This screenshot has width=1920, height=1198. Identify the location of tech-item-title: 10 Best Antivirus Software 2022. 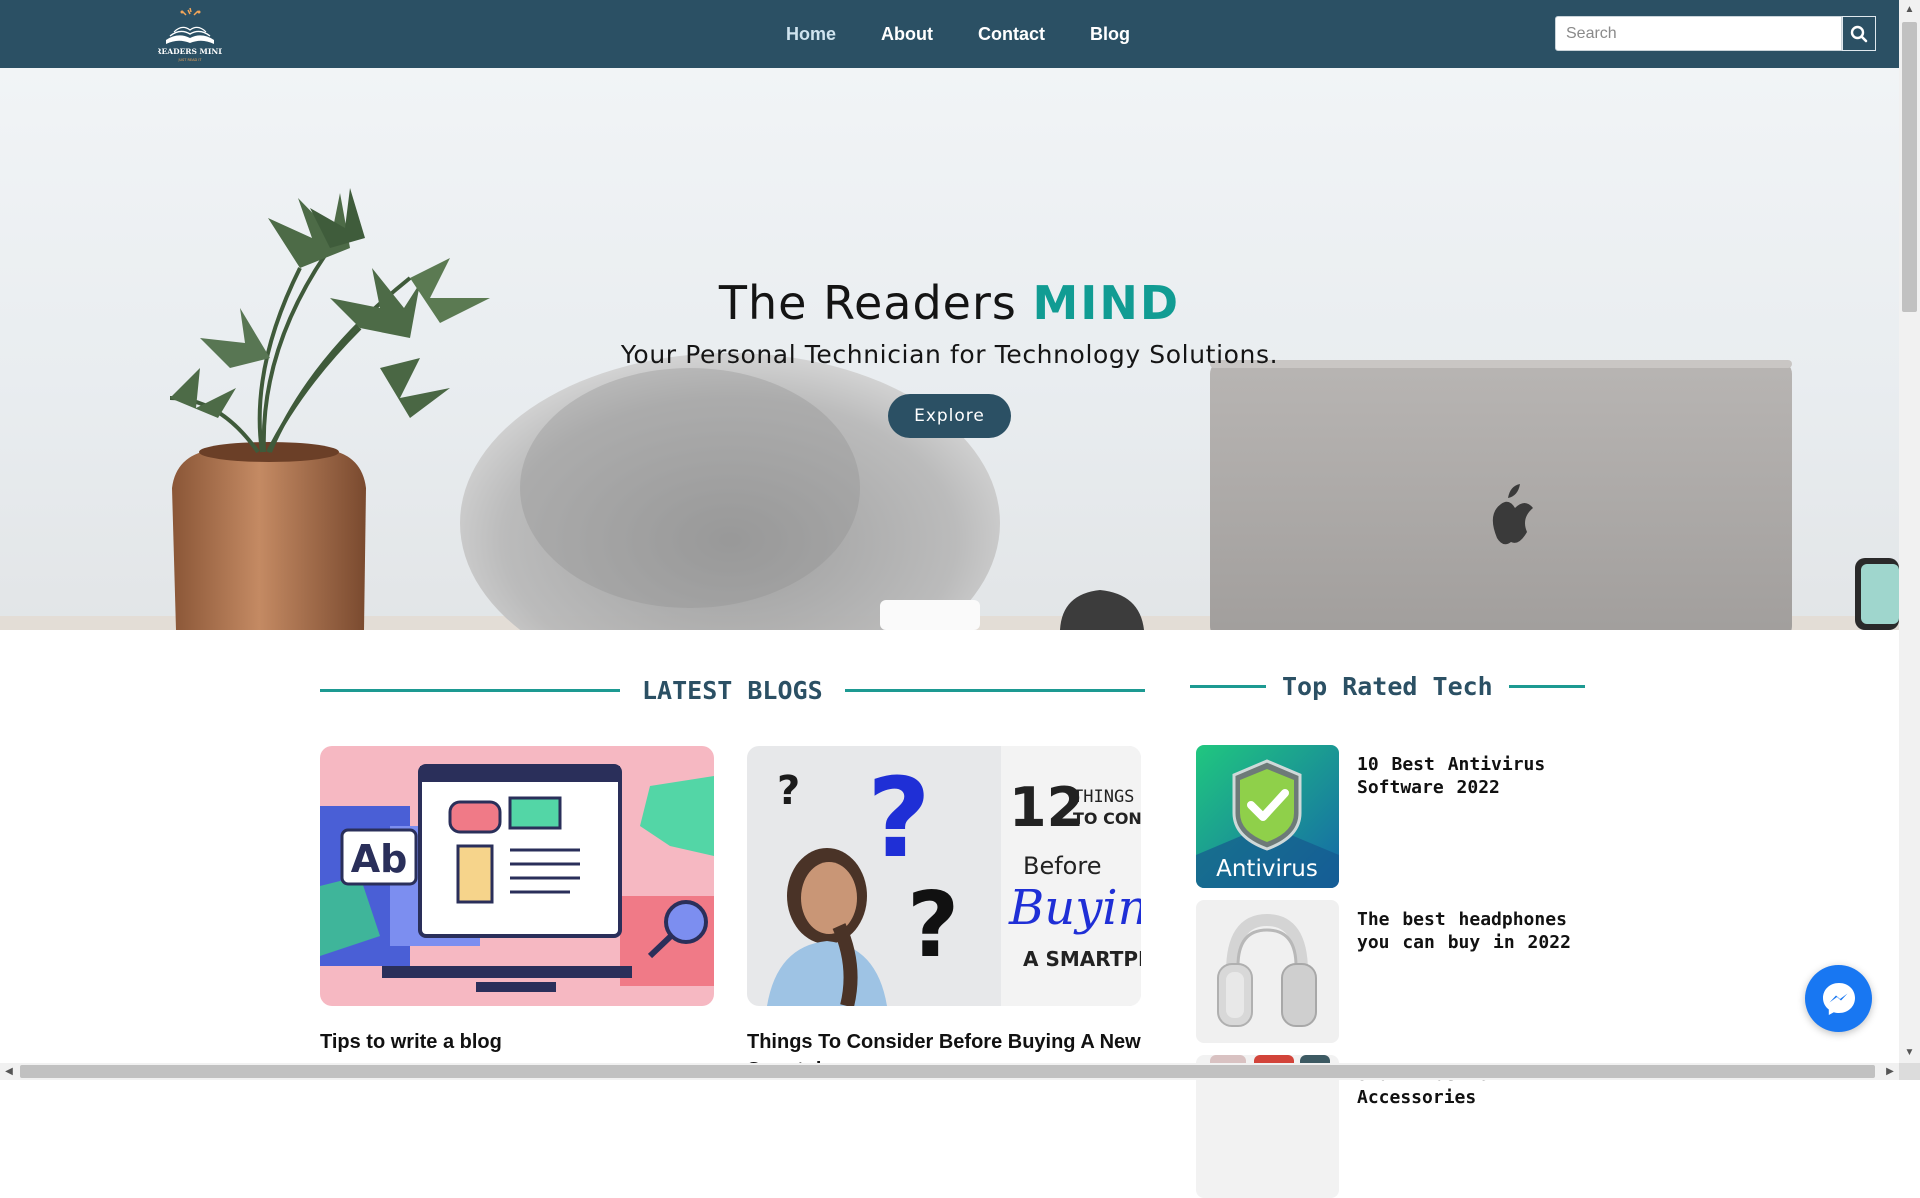
(1472, 776).